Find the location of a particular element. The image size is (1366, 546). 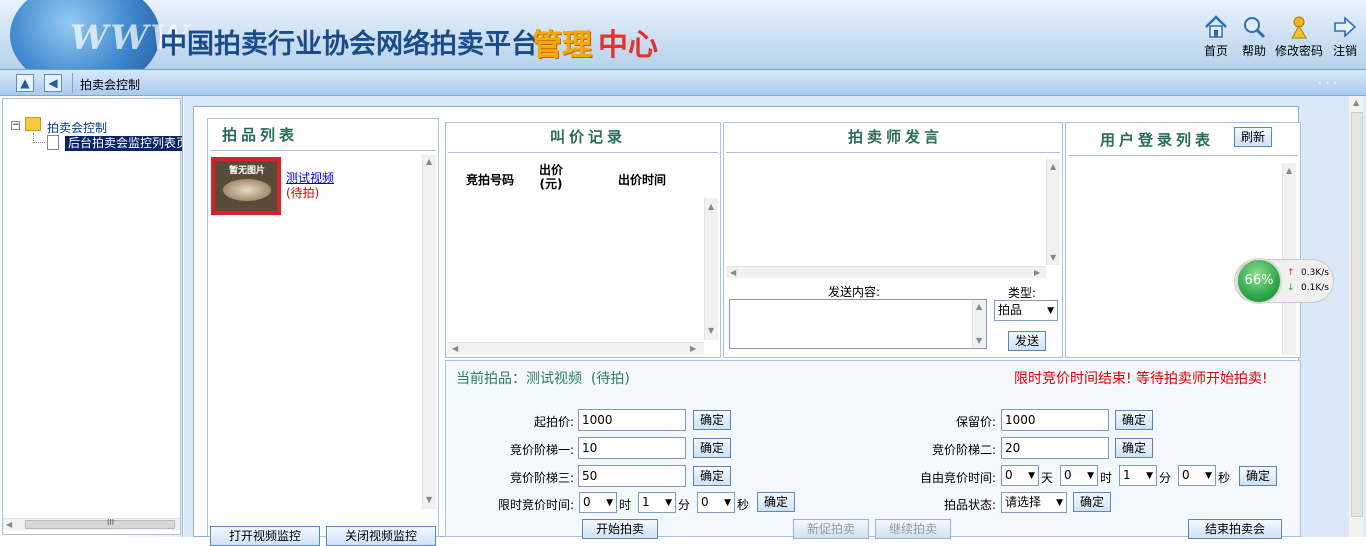

page-icon is located at coordinates (53, 142).